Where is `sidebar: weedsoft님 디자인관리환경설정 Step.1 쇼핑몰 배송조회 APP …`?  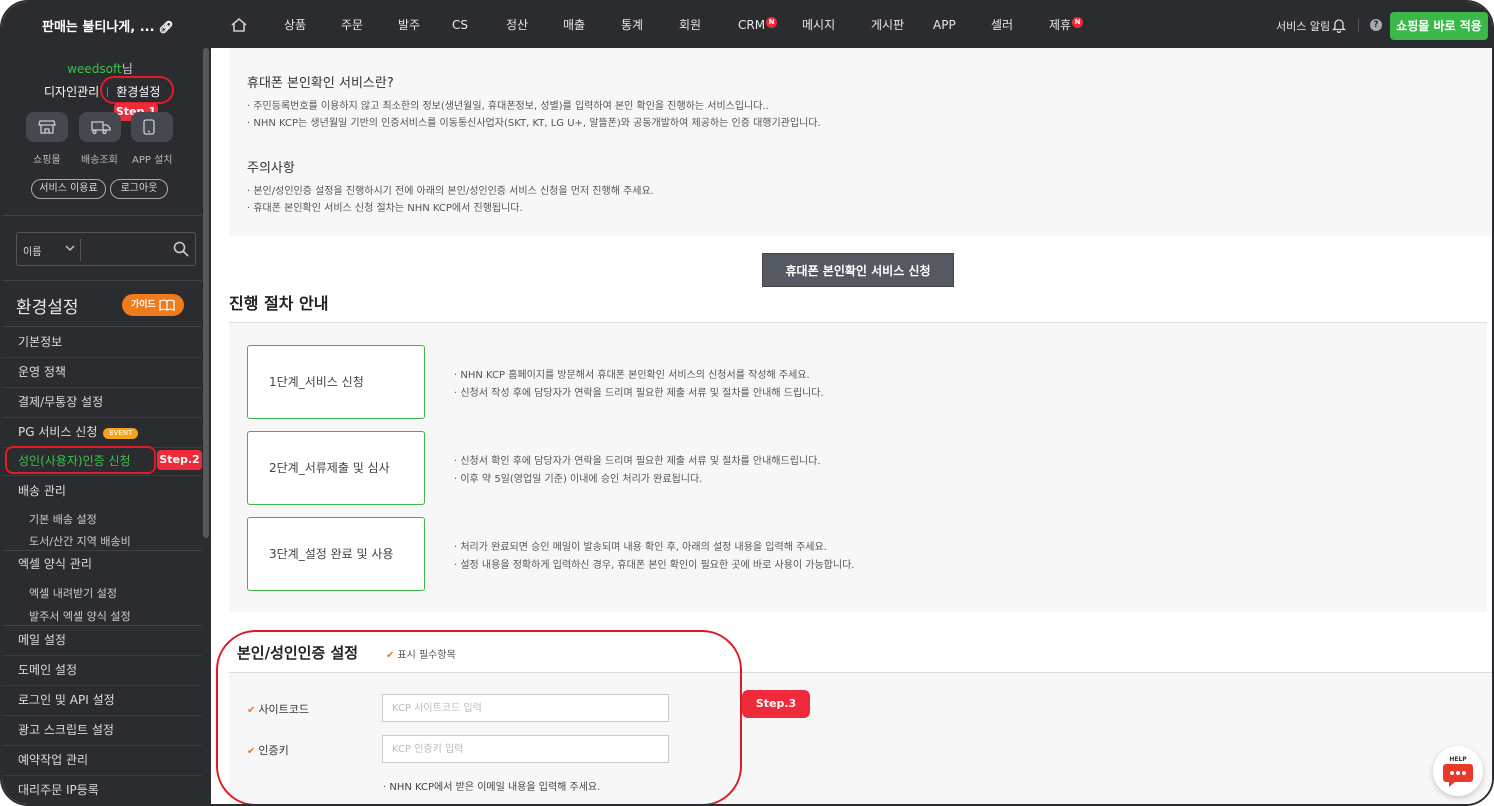 sidebar: weedsoft님 디자인관리환경설정 Step.1 쇼핑몰 배송조회 APP … is located at coordinates (106, 426).